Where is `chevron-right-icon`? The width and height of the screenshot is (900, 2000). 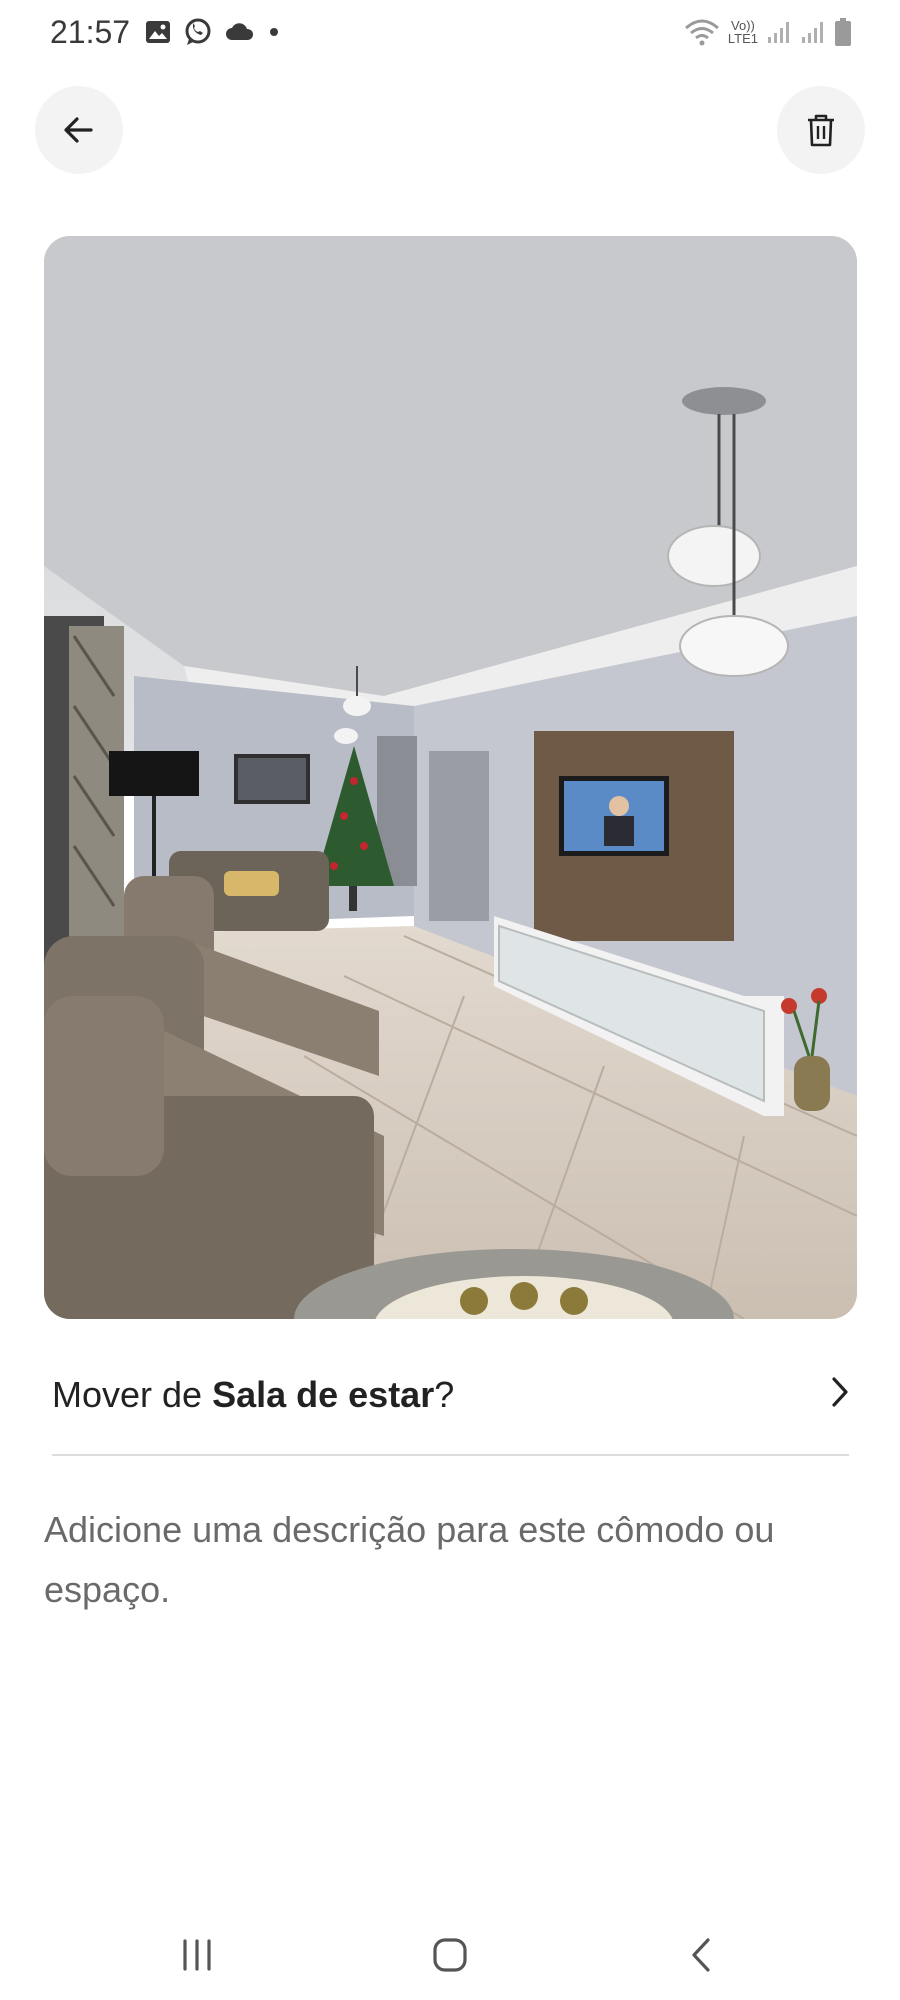
chevron-right-icon is located at coordinates (840, 1392).